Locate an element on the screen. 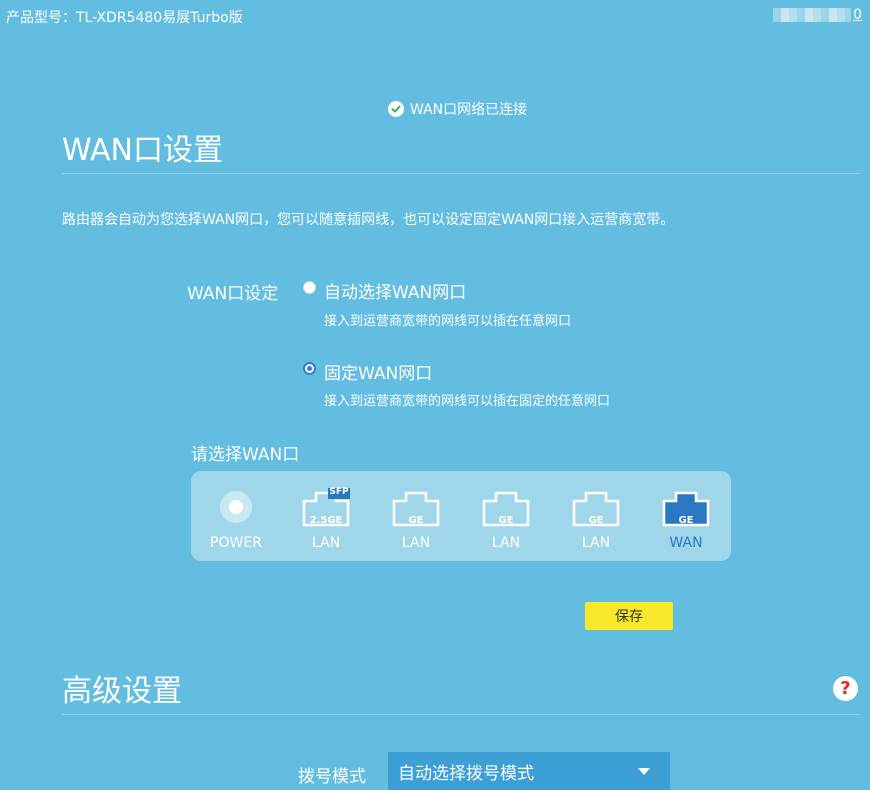 Image resolution: width=870 pixels, height=790 pixels. wan-settings-title: WAN口设置 is located at coordinates (142, 150).